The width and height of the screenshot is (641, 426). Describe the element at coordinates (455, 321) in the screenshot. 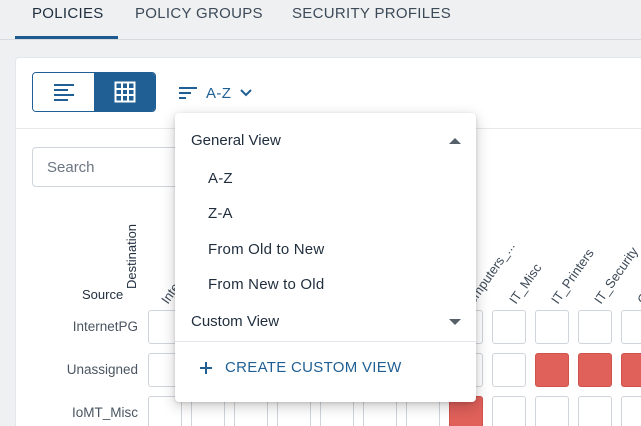

I see `caret-down-icon` at that location.